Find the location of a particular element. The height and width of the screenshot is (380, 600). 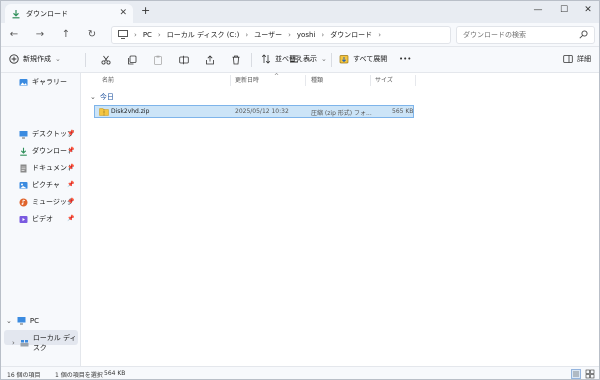

document-icon is located at coordinates (23, 168).